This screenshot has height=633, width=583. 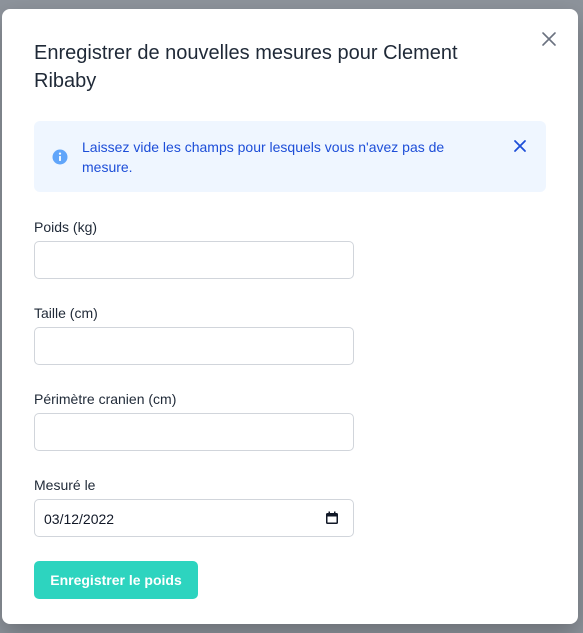 I want to click on weight-input, so click(x=194, y=260).